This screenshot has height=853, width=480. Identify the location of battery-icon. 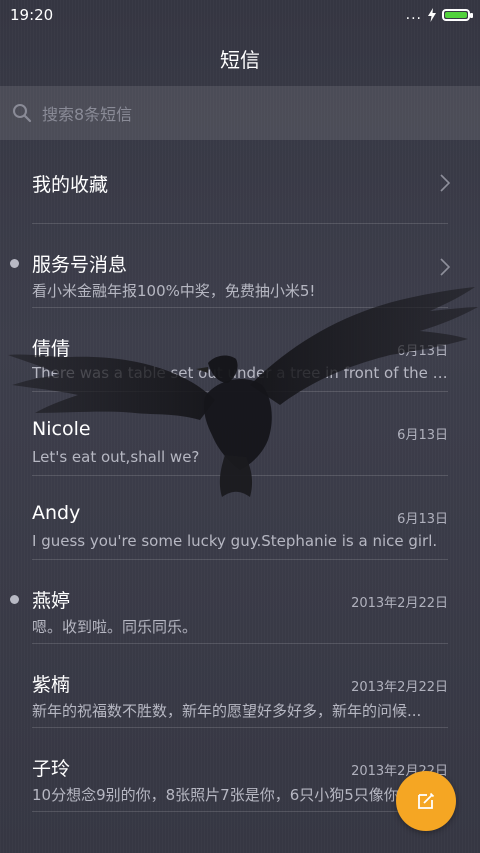
(457, 15).